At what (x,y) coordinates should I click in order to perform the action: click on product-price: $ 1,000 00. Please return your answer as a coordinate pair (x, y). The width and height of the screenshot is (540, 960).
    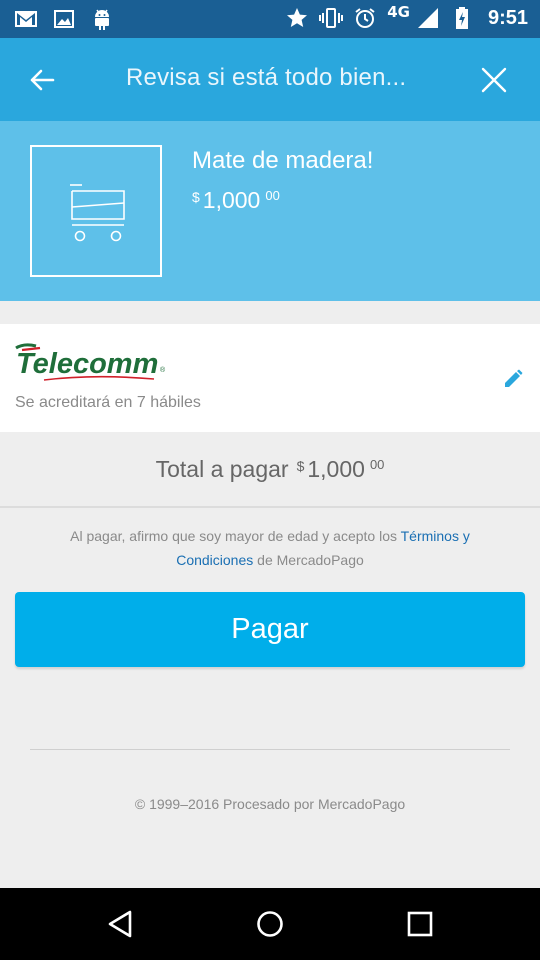
    Looking at the image, I should click on (236, 200).